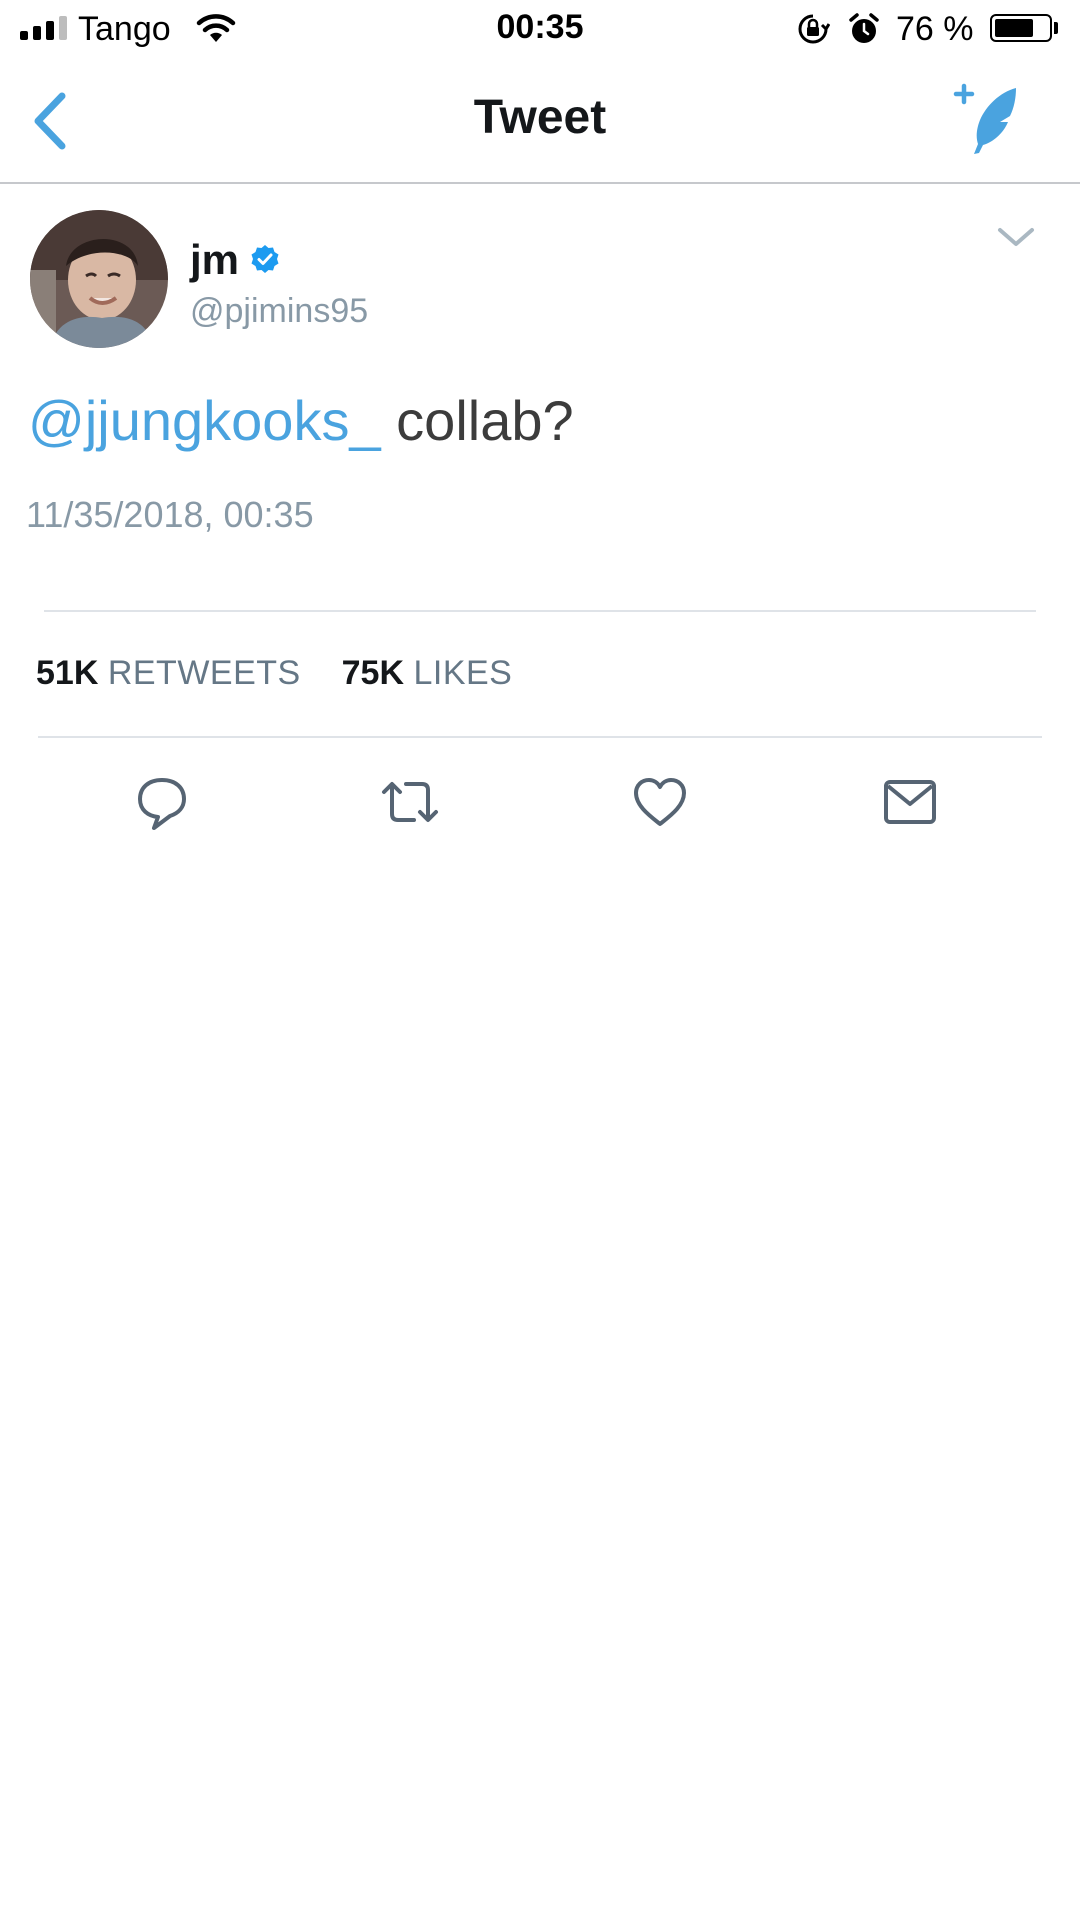  Describe the element at coordinates (935, 29) in the screenshot. I see `battery-percentage: 76 %` at that location.